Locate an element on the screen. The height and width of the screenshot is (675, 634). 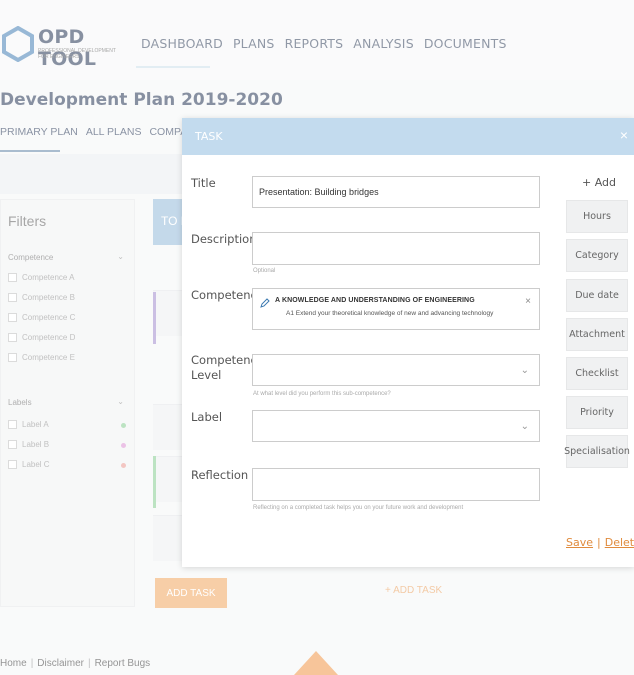
close-icon: × is located at coordinates (624, 135).